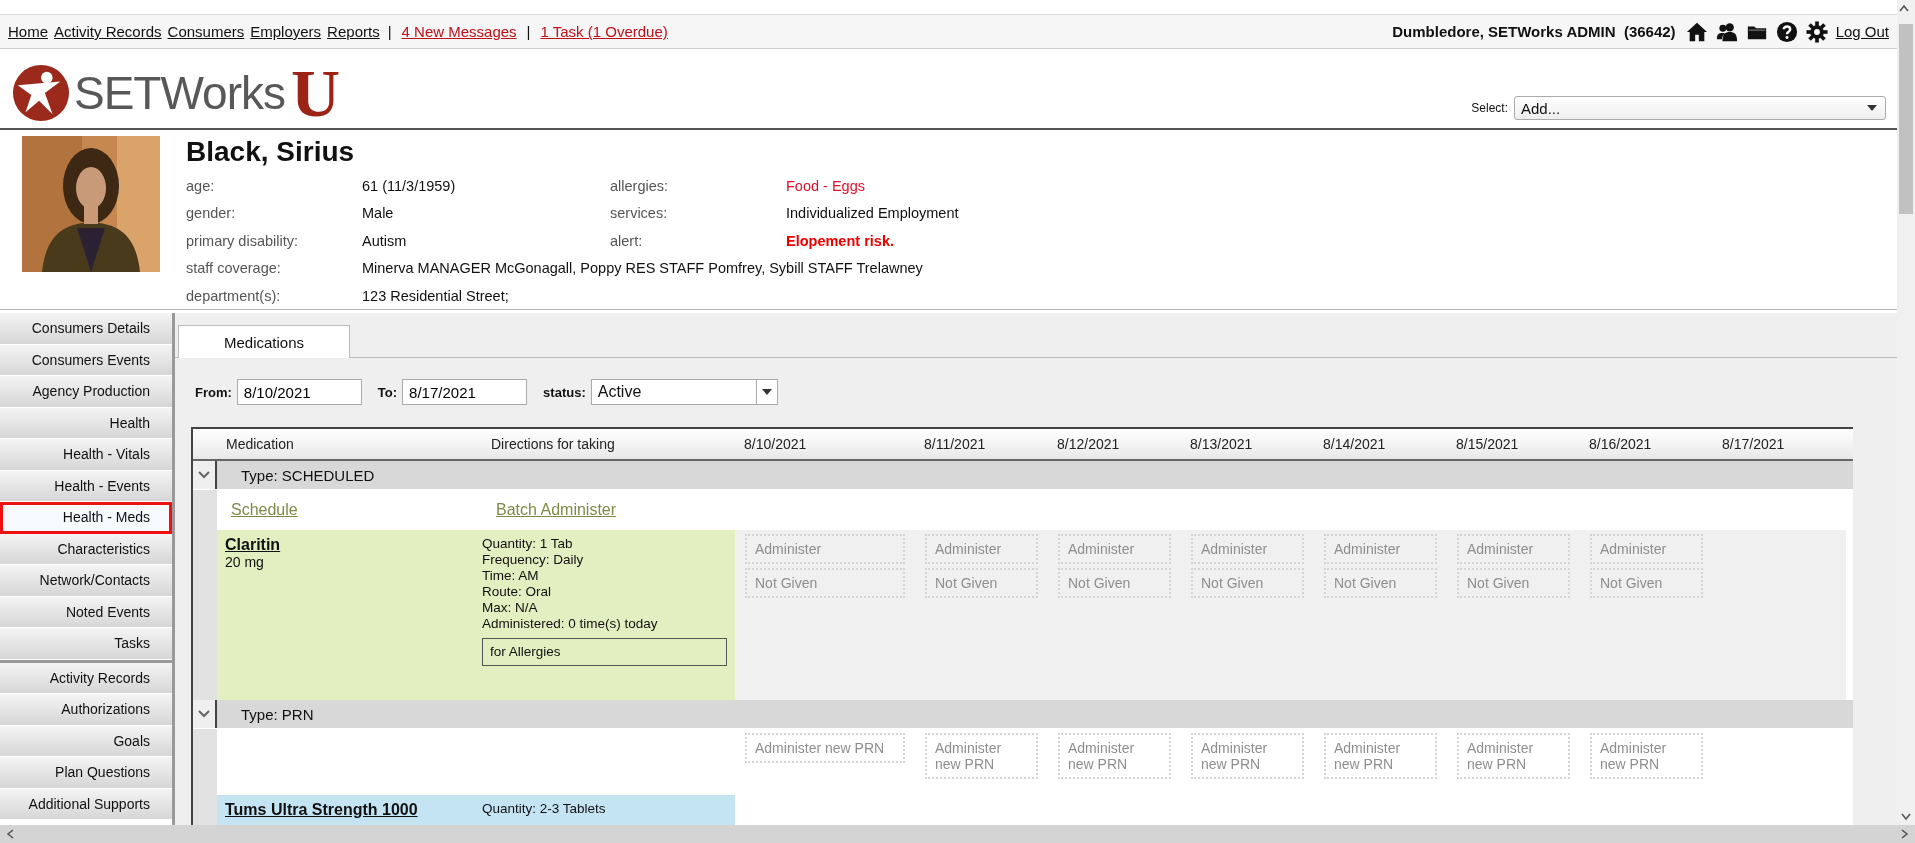 The image size is (1915, 843). I want to click on sidebar-item: Health, so click(86, 423).